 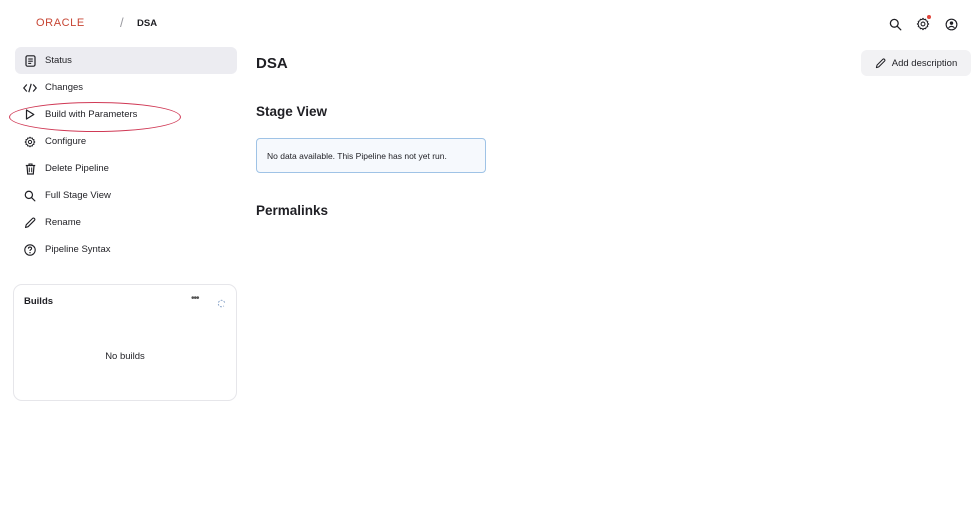 I want to click on add-description-button: Add description, so click(x=916, y=63).